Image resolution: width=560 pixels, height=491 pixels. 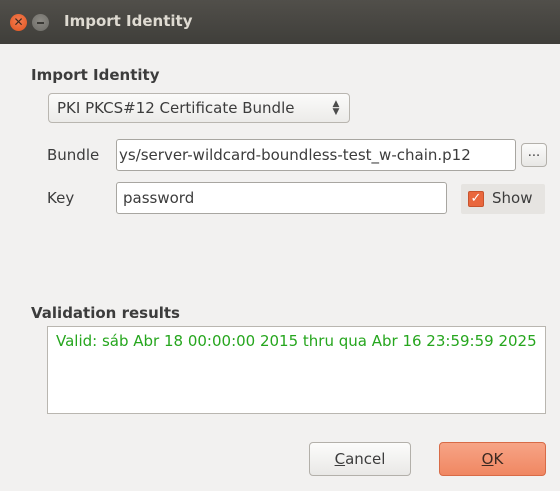 I want to click on import-group-title: Import Identity, so click(x=95, y=75).